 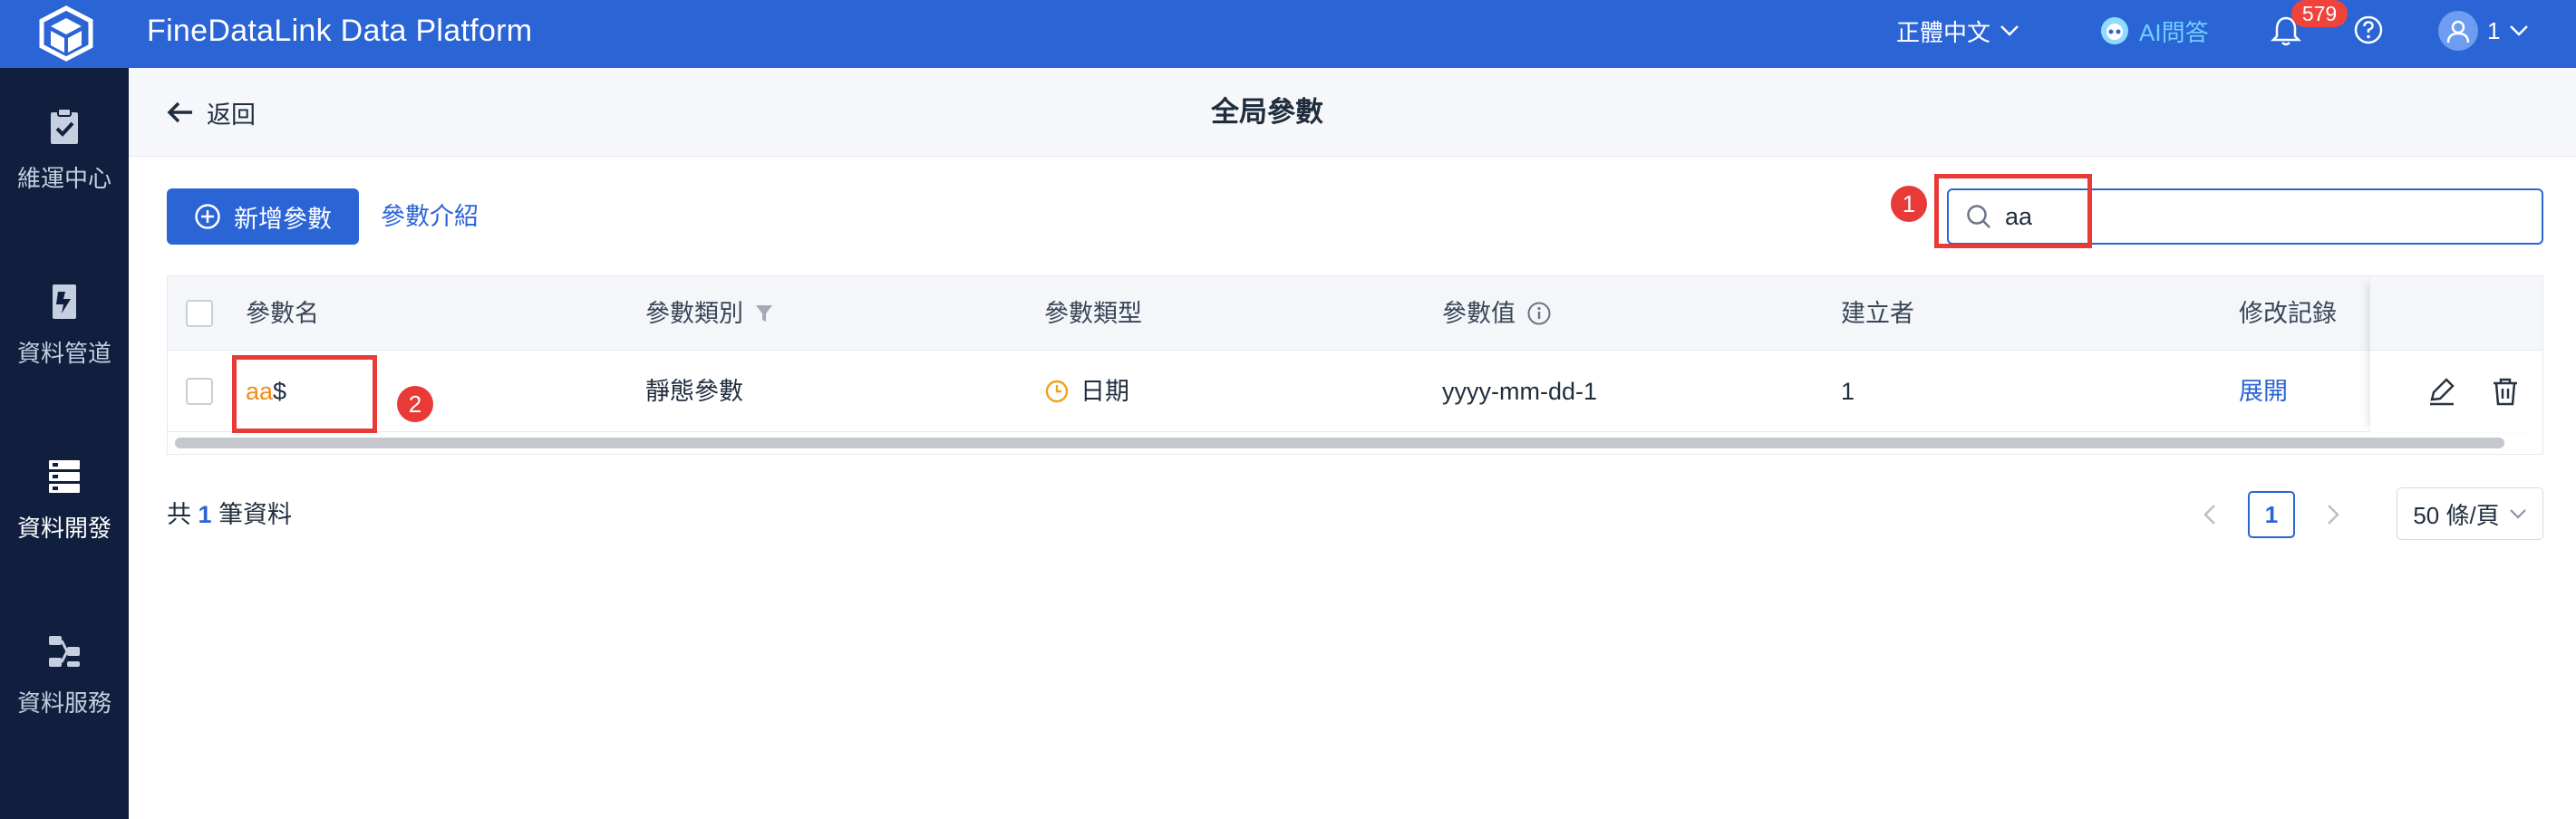 I want to click on actions-column, so click(x=2456, y=354).